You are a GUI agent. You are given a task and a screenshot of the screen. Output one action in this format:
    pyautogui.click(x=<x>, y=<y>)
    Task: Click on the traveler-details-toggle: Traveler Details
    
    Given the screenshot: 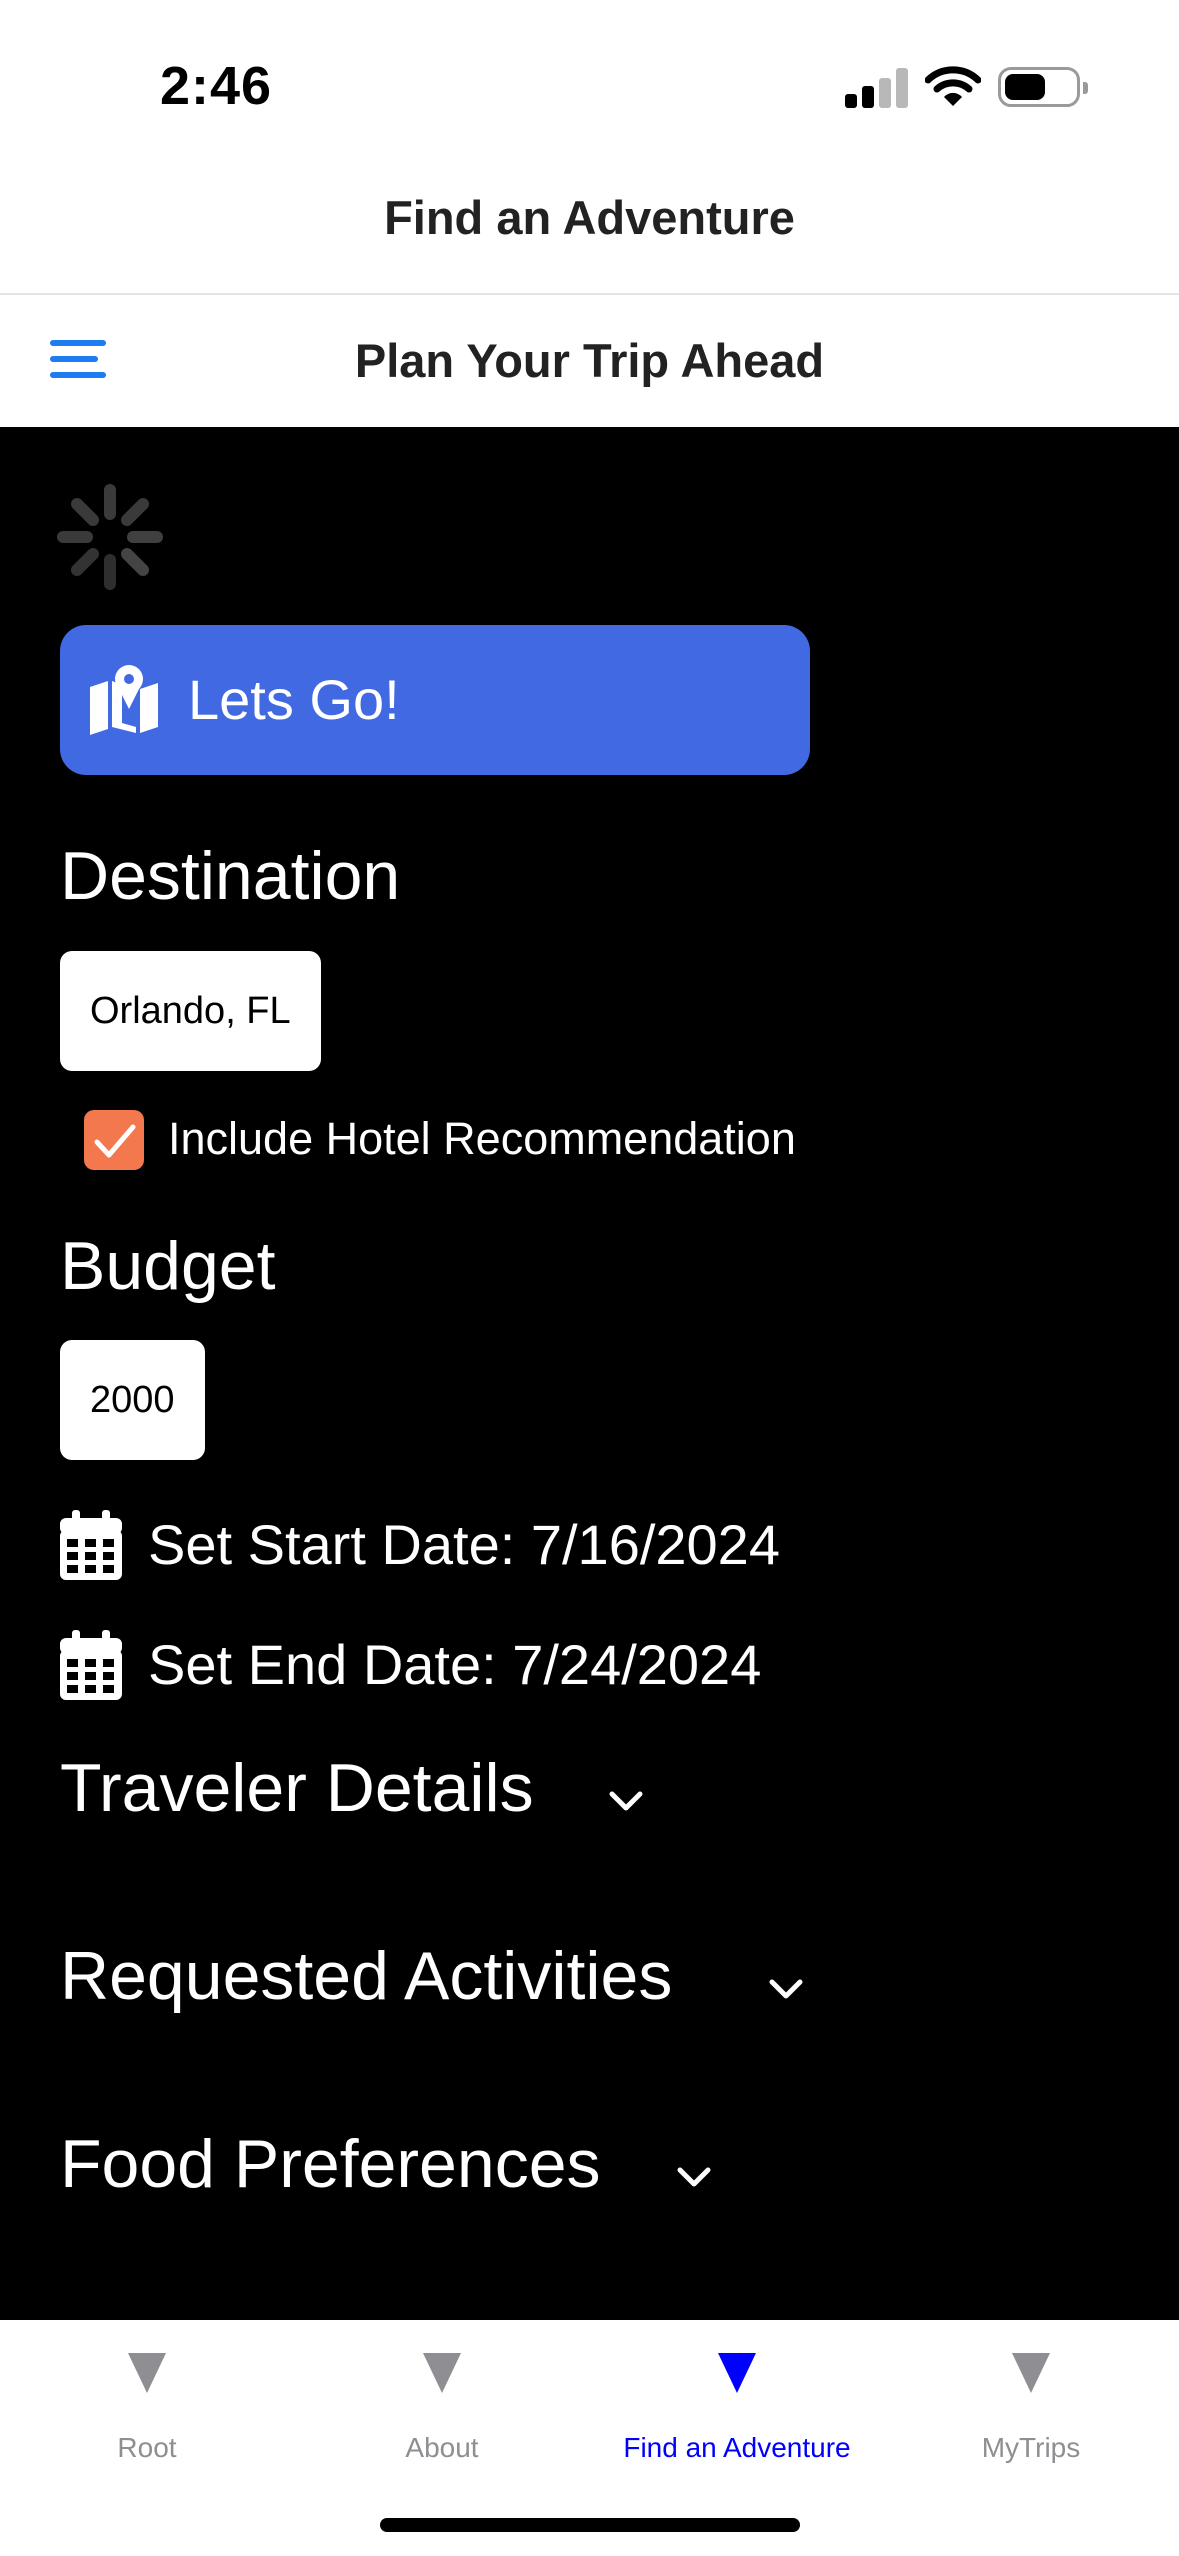 What is the action you would take?
    pyautogui.click(x=360, y=1794)
    